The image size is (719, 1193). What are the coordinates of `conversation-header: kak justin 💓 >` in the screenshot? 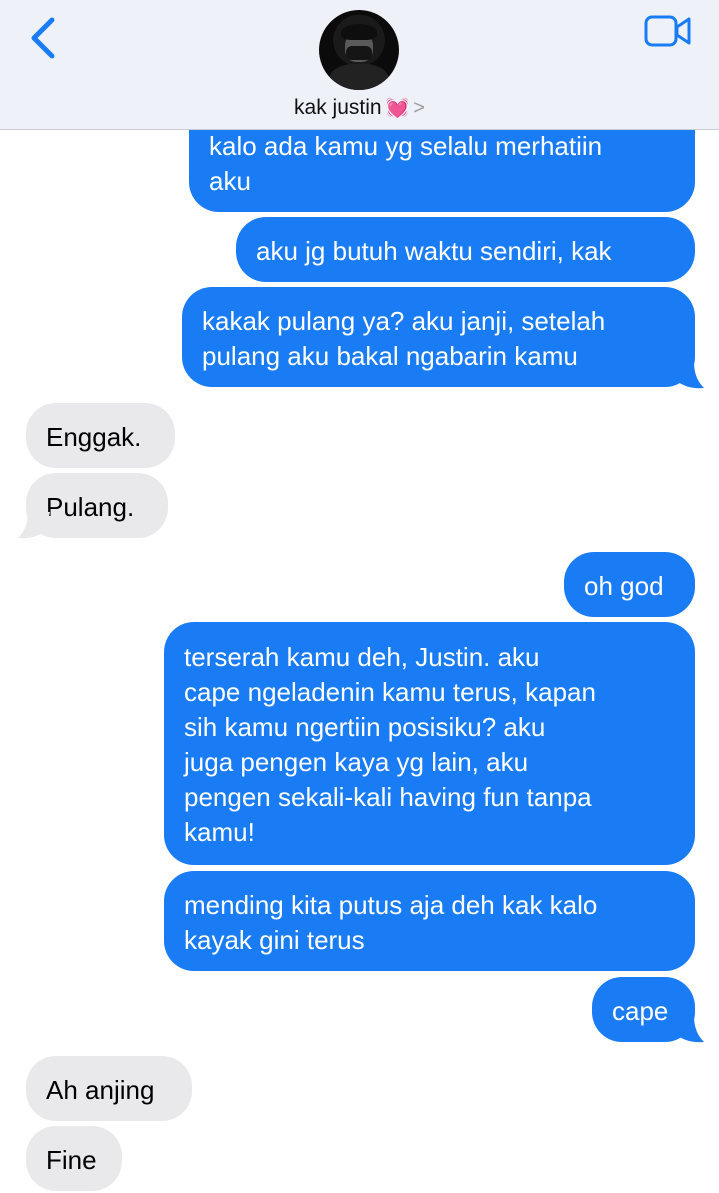 It's located at (359, 65).